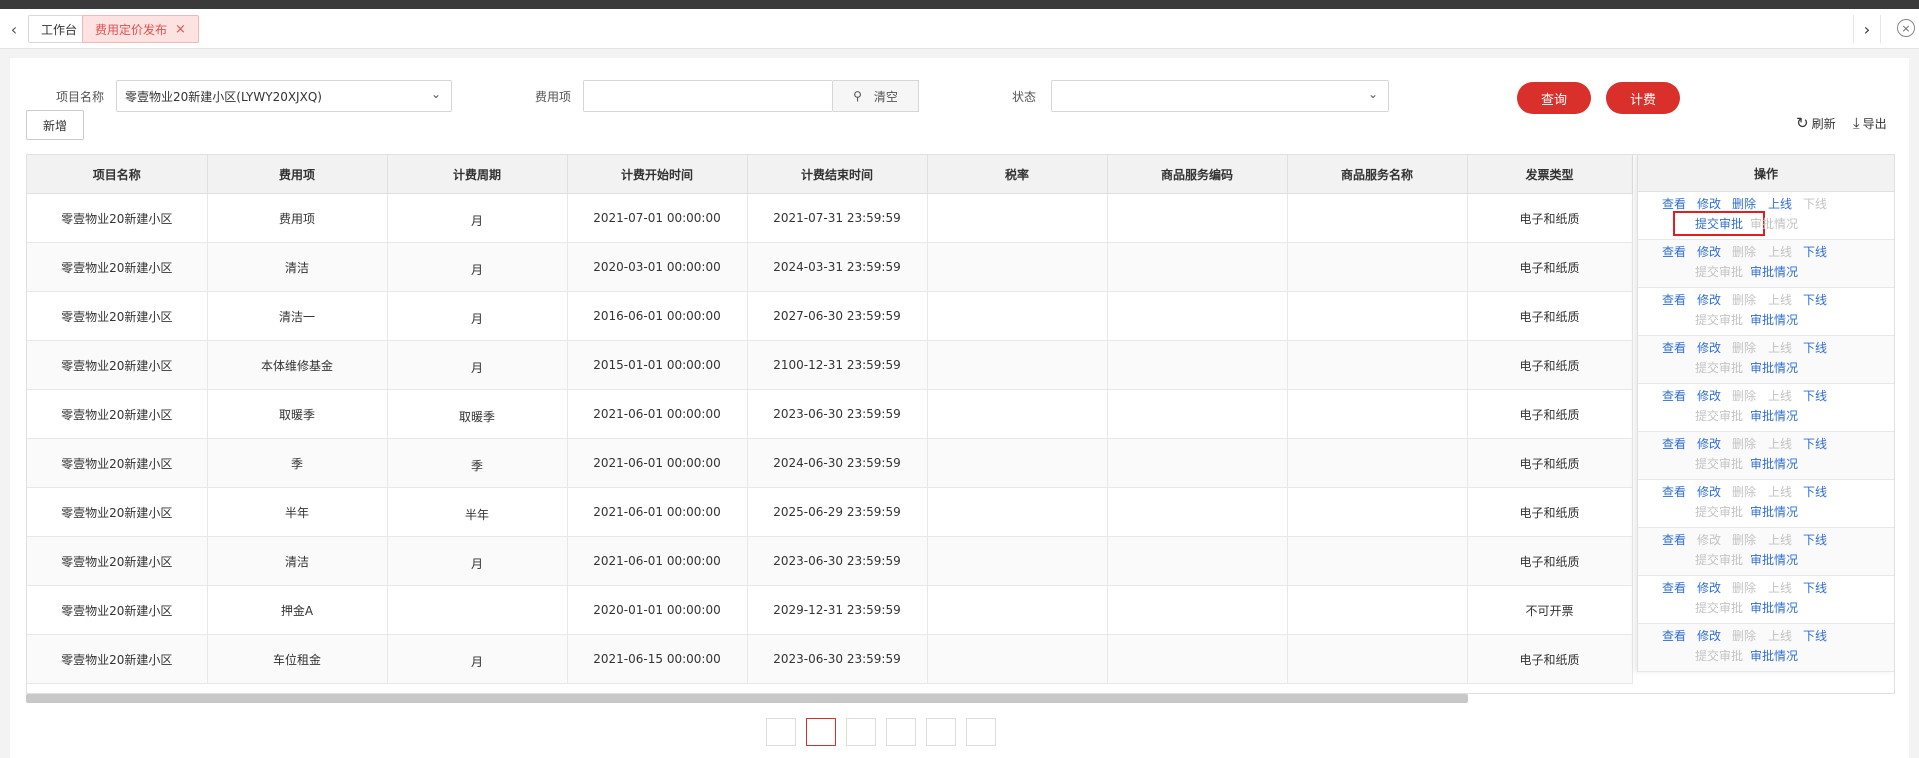  What do you see at coordinates (1554, 98) in the screenshot?
I see `query-button: 查询` at bounding box center [1554, 98].